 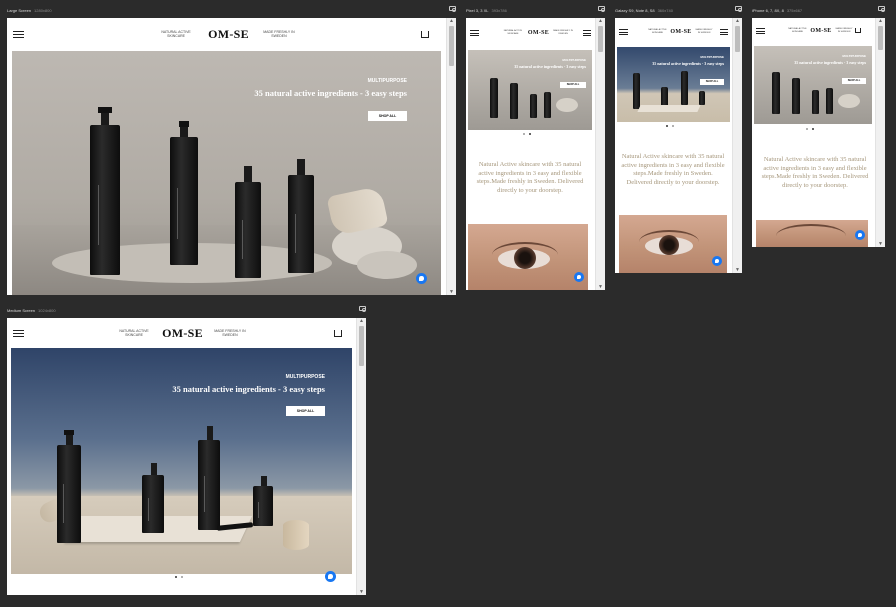 What do you see at coordinates (387, 265) in the screenshot?
I see `stone-shape` at bounding box center [387, 265].